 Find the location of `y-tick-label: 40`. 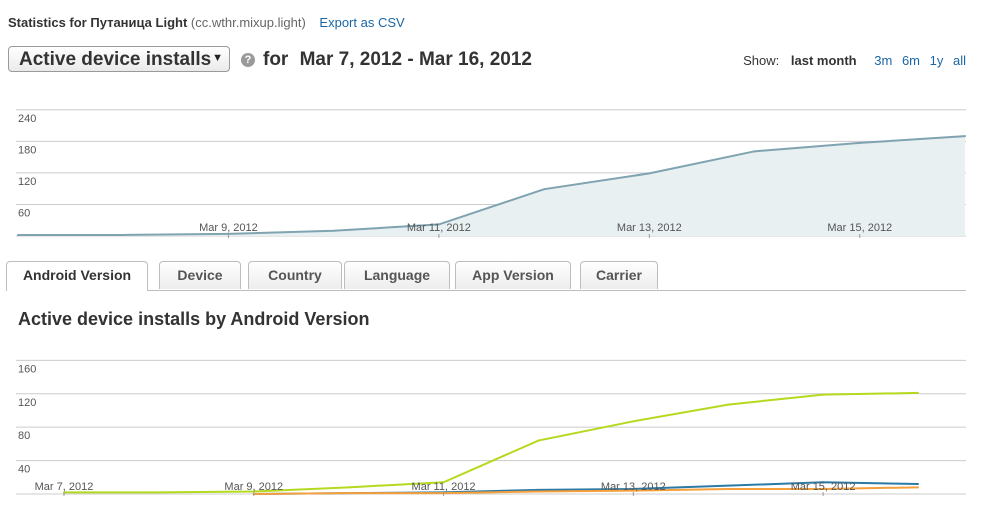

y-tick-label: 40 is located at coordinates (24, 470).